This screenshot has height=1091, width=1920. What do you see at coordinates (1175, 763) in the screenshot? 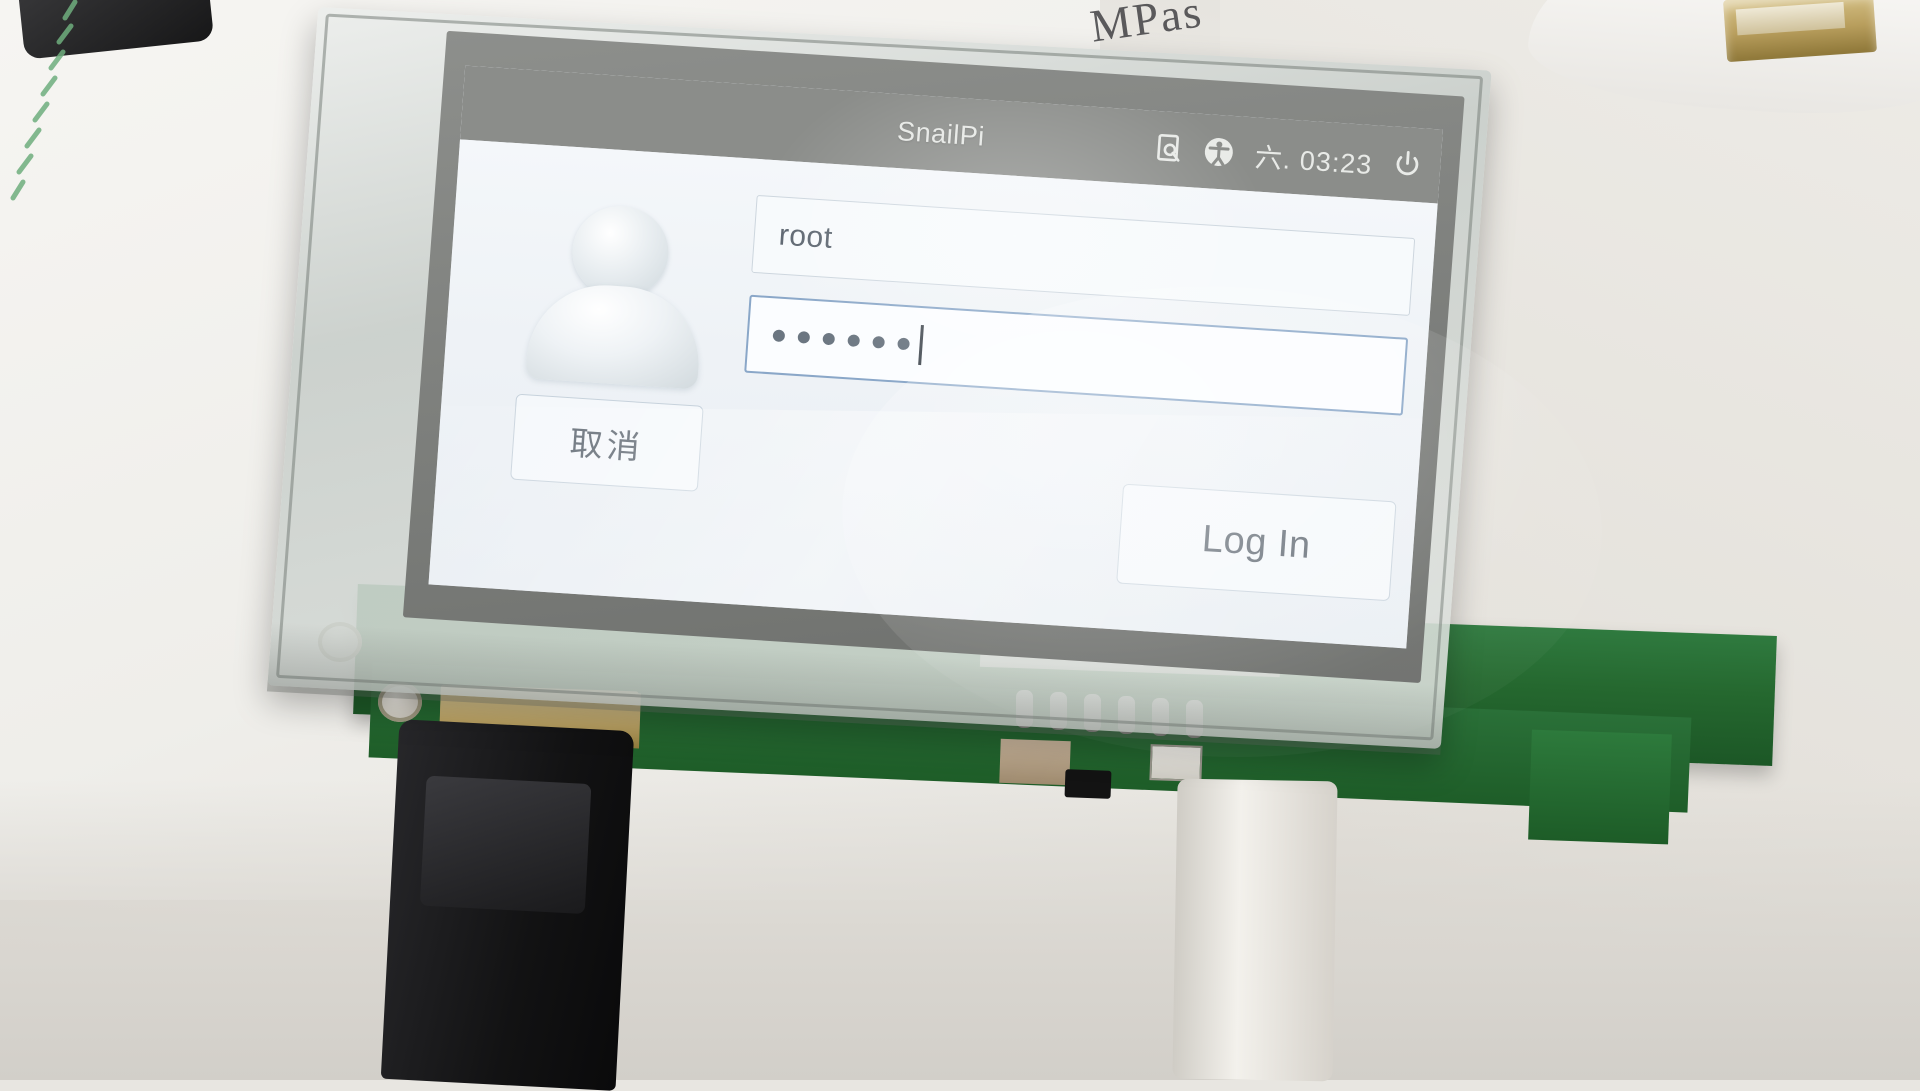
I see `small-connector` at bounding box center [1175, 763].